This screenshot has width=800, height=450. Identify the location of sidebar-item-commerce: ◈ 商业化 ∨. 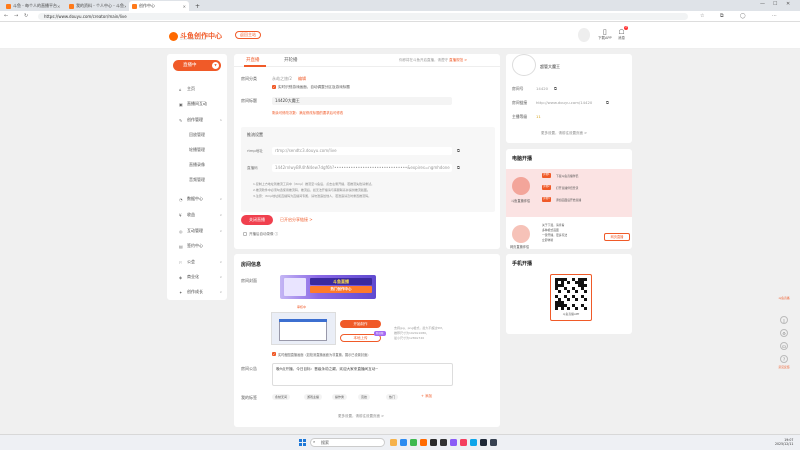
(197, 277).